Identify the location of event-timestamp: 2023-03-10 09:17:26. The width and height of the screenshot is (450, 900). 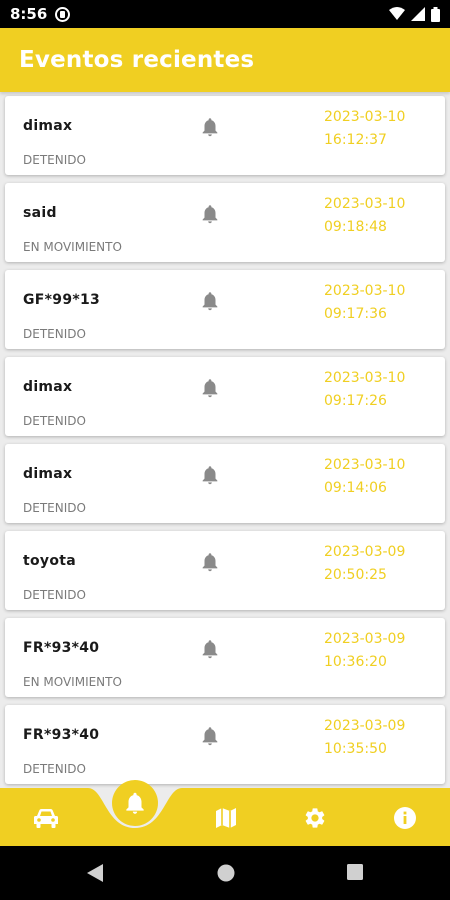
(365, 389).